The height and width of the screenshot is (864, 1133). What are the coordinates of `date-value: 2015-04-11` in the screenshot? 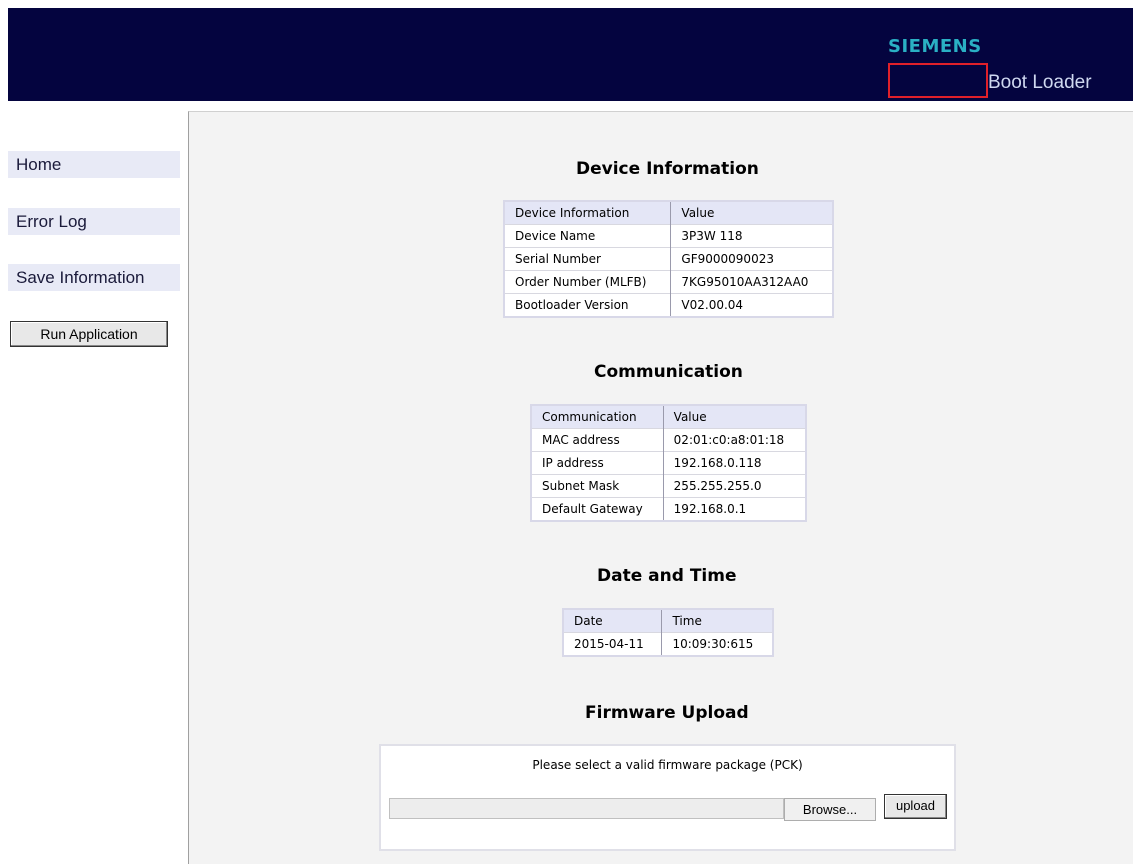 It's located at (612, 644).